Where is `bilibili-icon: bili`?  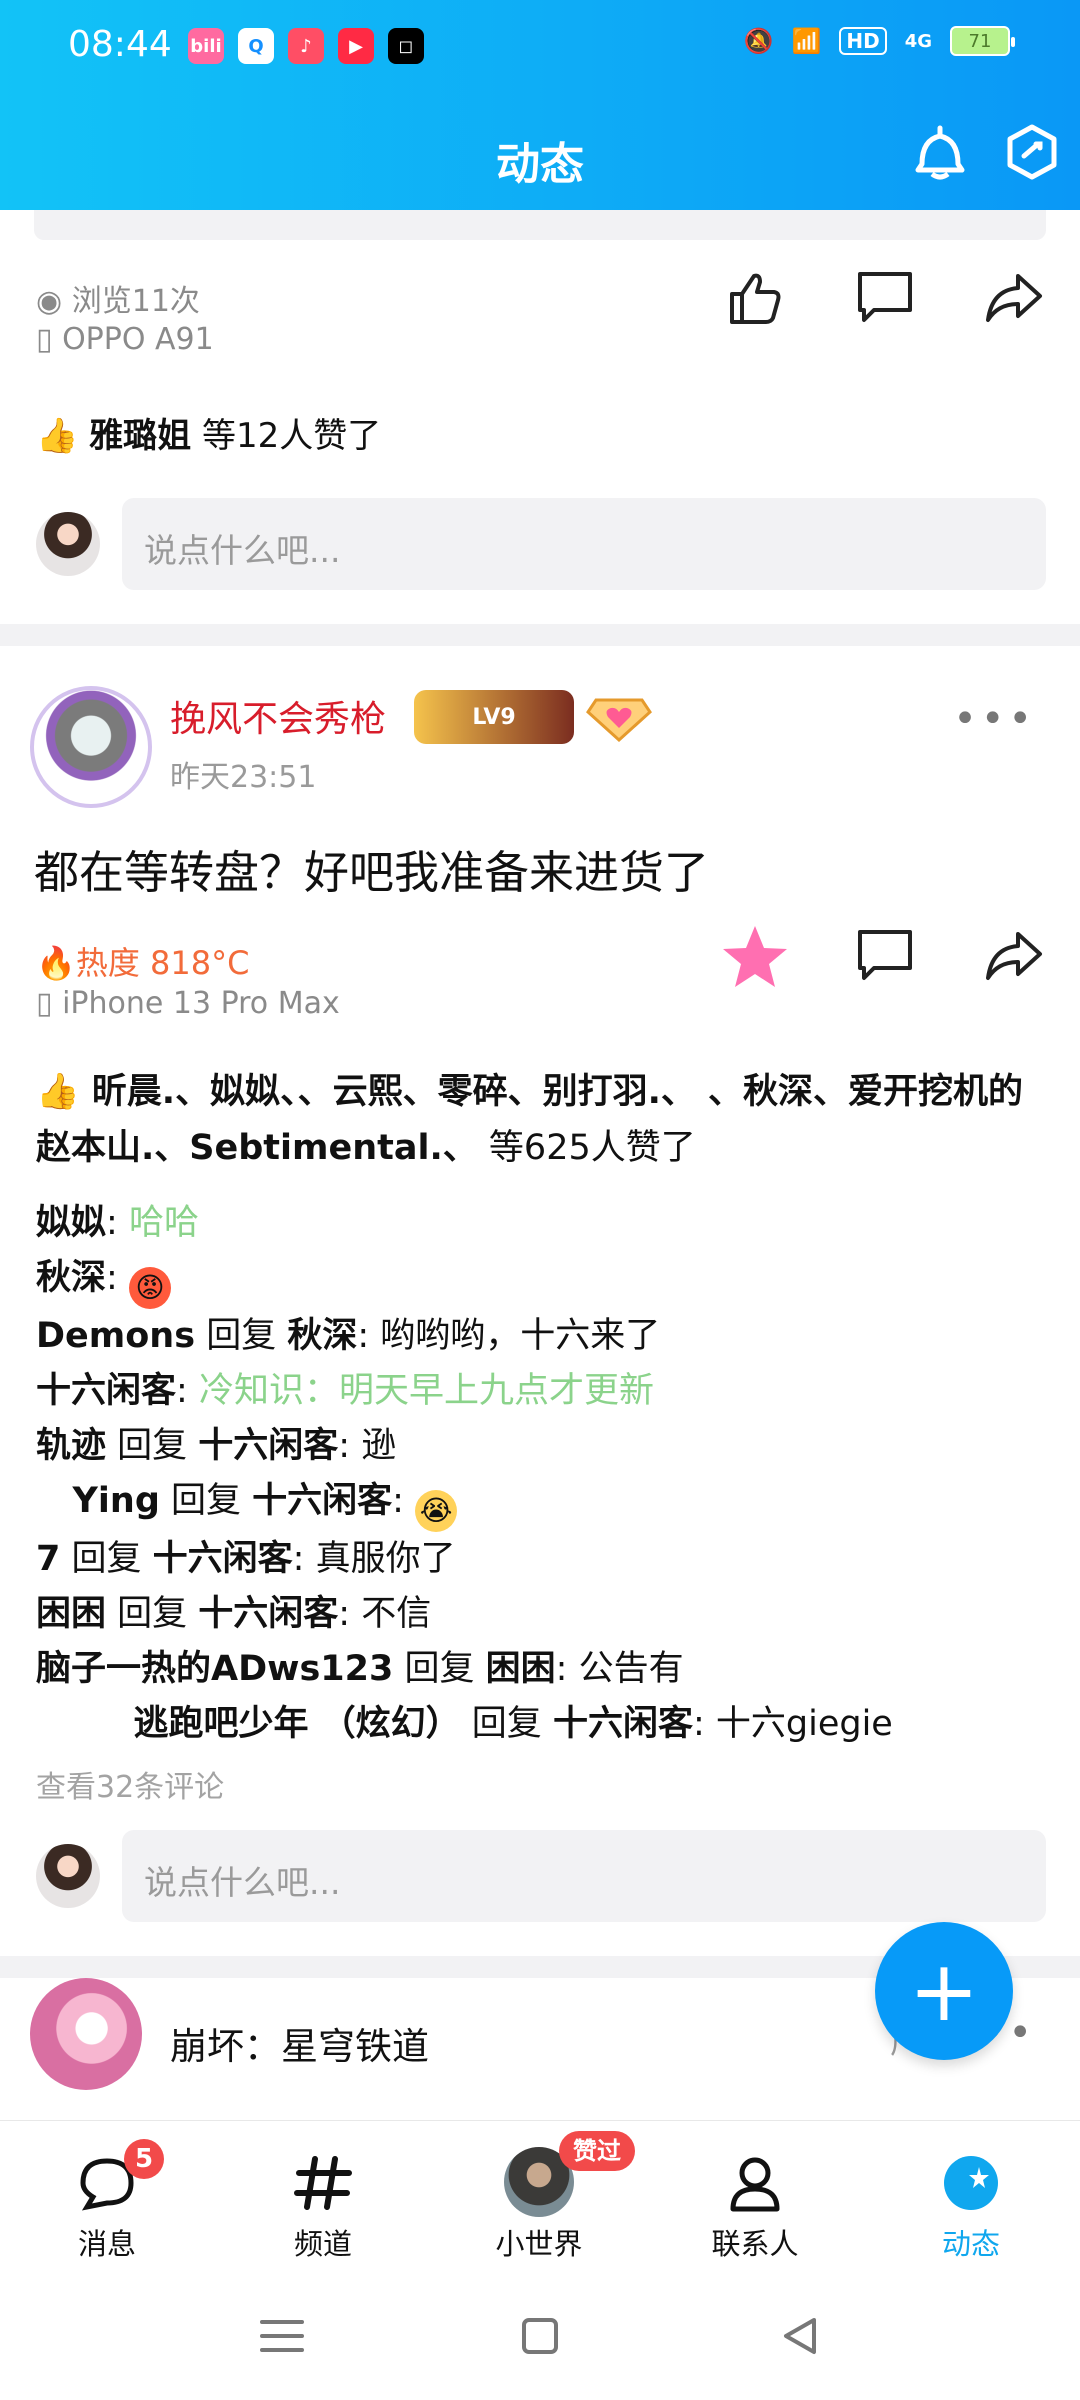
bilibili-icon: bili is located at coordinates (206, 46).